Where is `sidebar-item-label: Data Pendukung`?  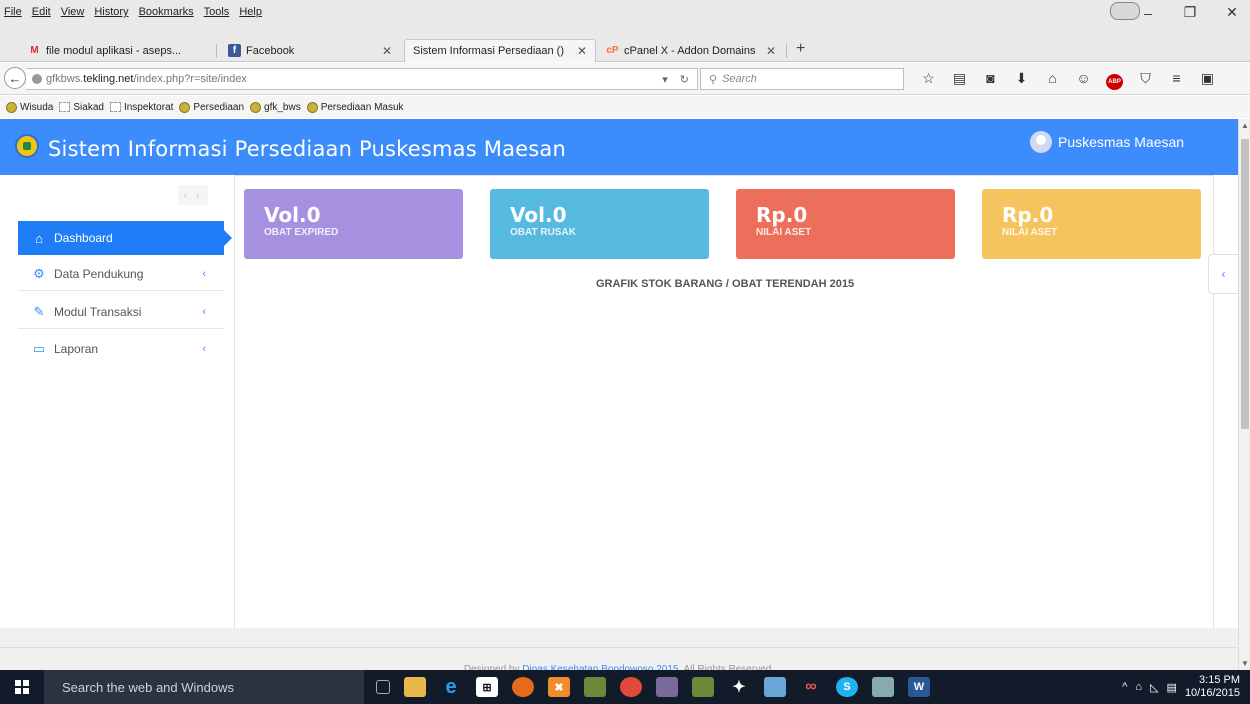 sidebar-item-label: Data Pendukung is located at coordinates (99, 273).